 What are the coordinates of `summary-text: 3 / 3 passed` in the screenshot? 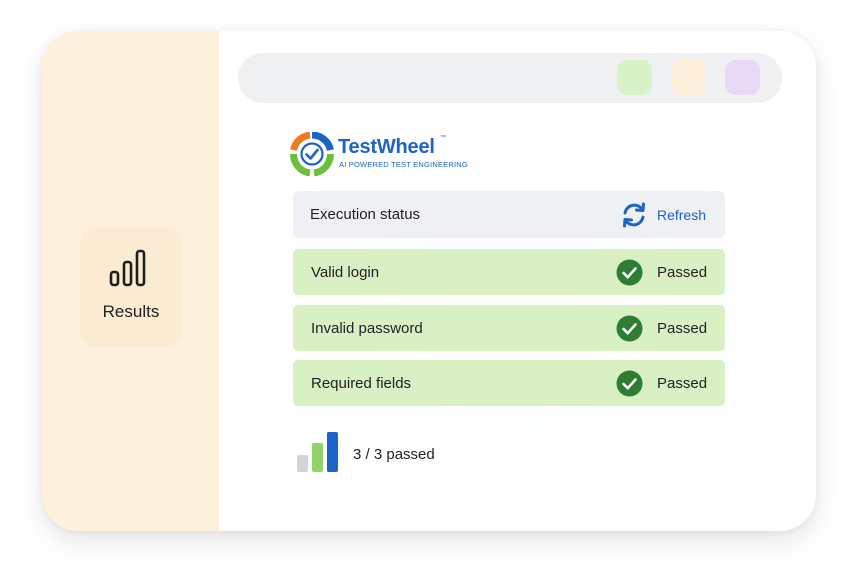 It's located at (394, 454).